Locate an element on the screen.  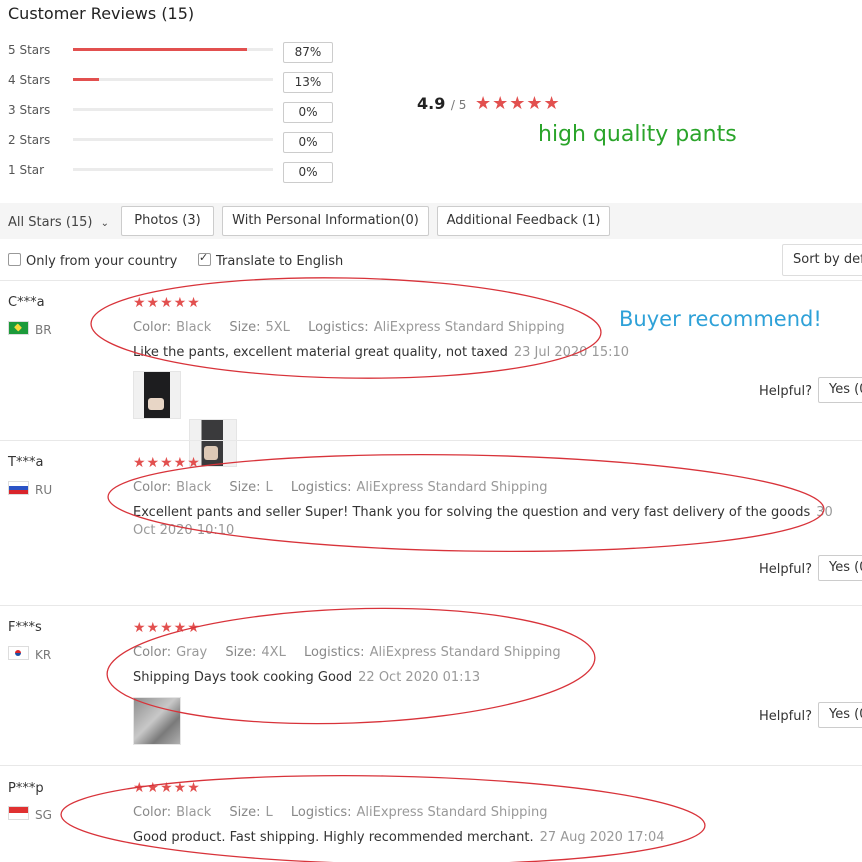
average-value: 4.9 is located at coordinates (431, 103).